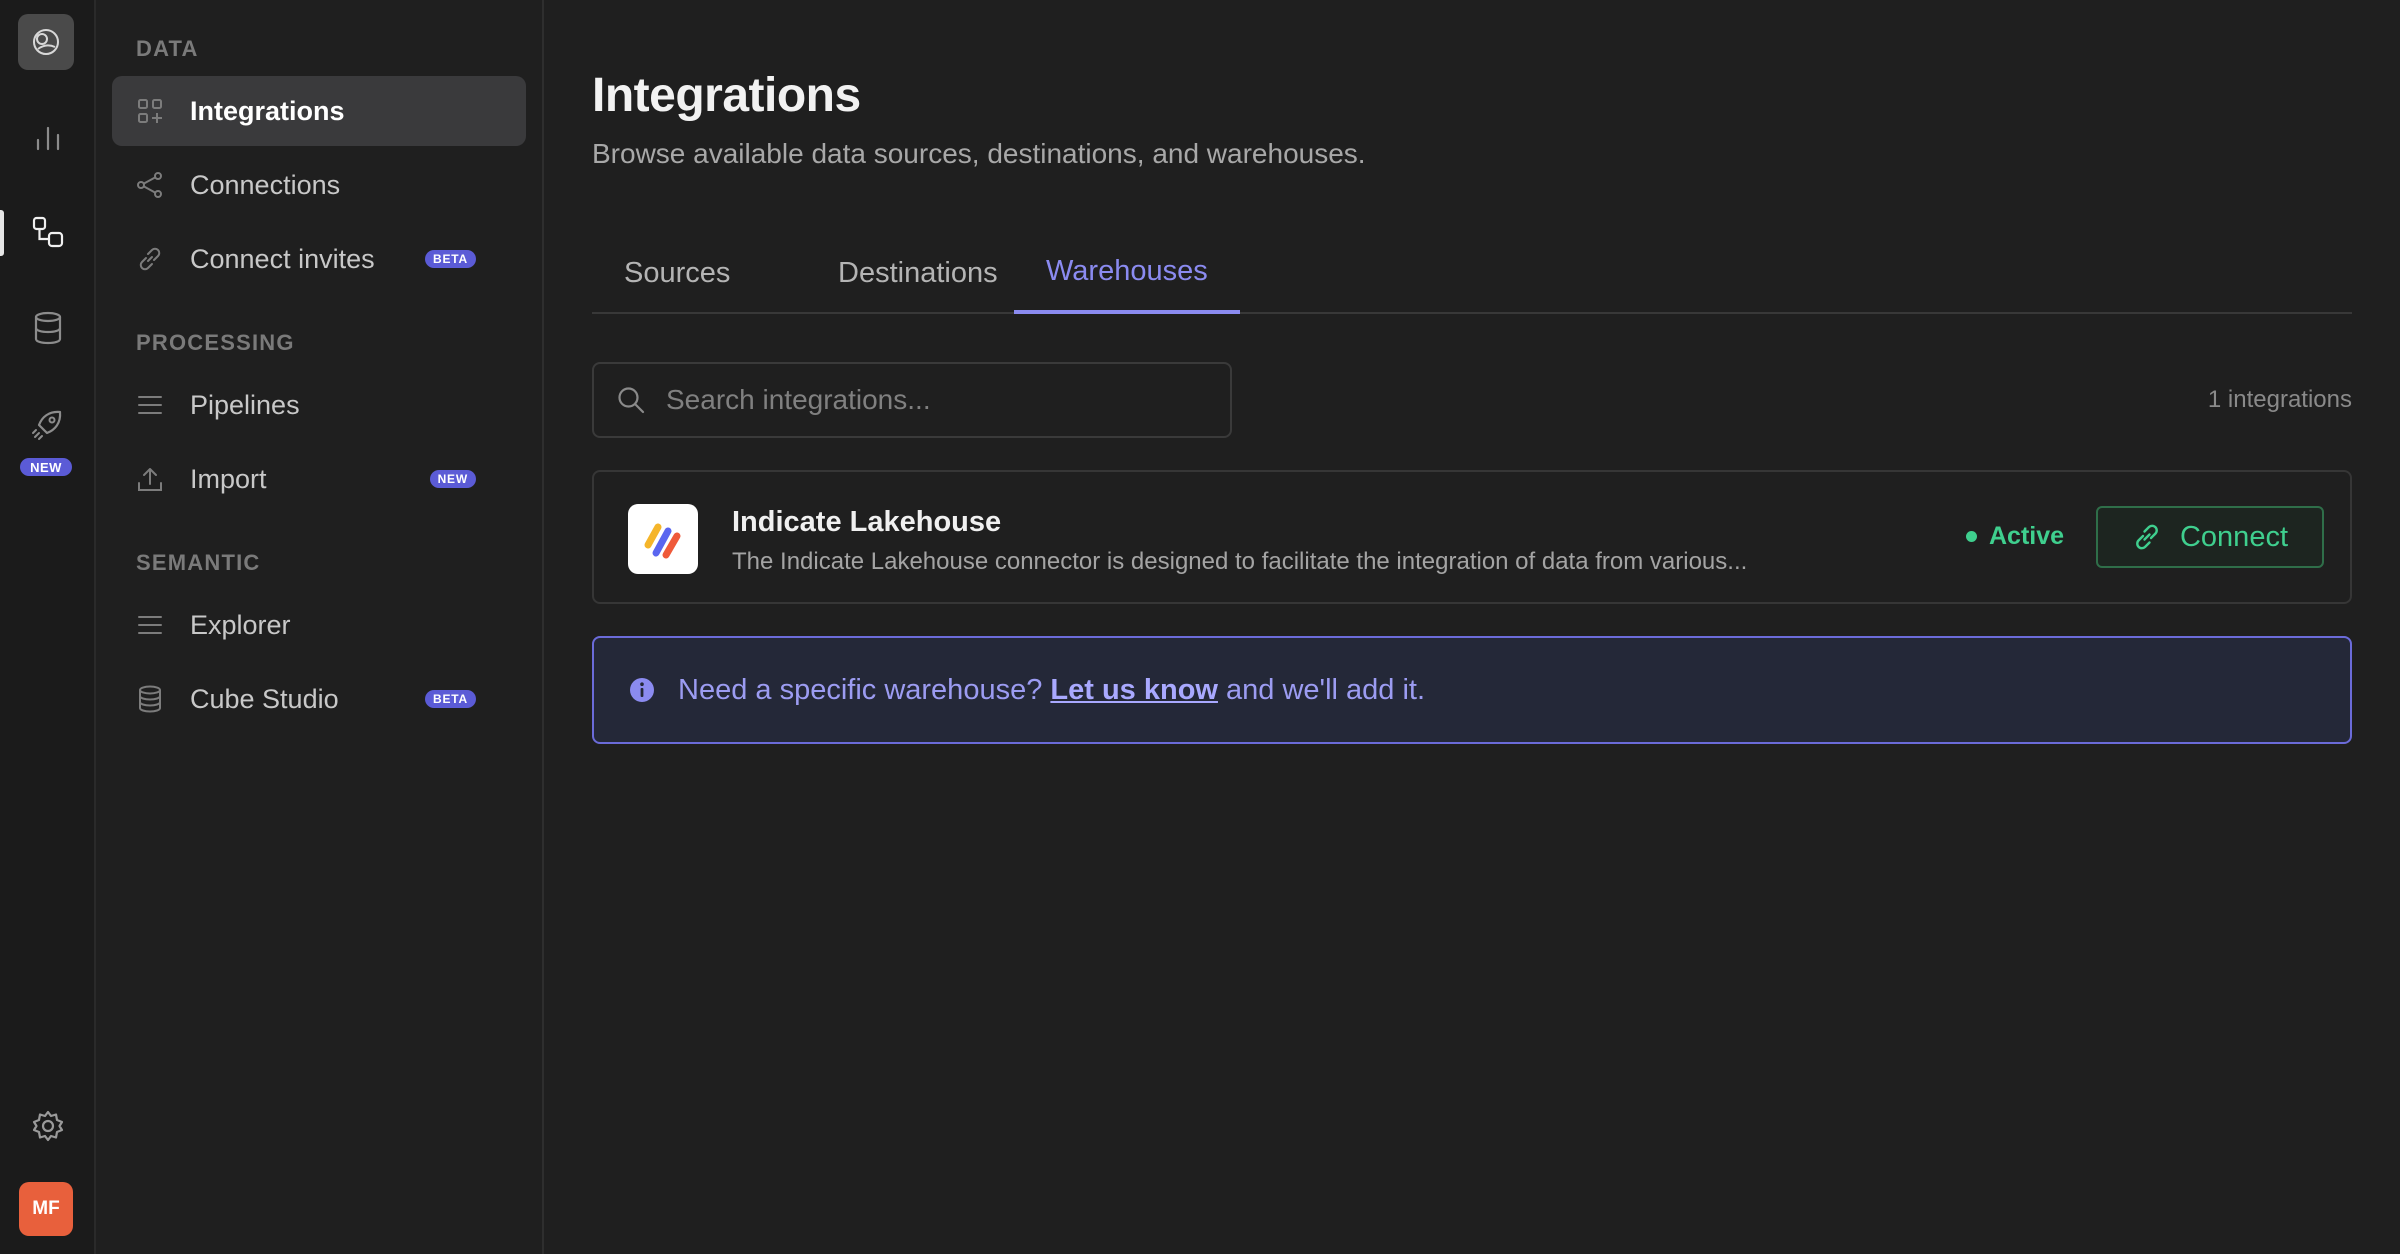 The height and width of the screenshot is (1254, 2400). Describe the element at coordinates (267, 110) in the screenshot. I see `sidebar-item-label: Integrations` at that location.